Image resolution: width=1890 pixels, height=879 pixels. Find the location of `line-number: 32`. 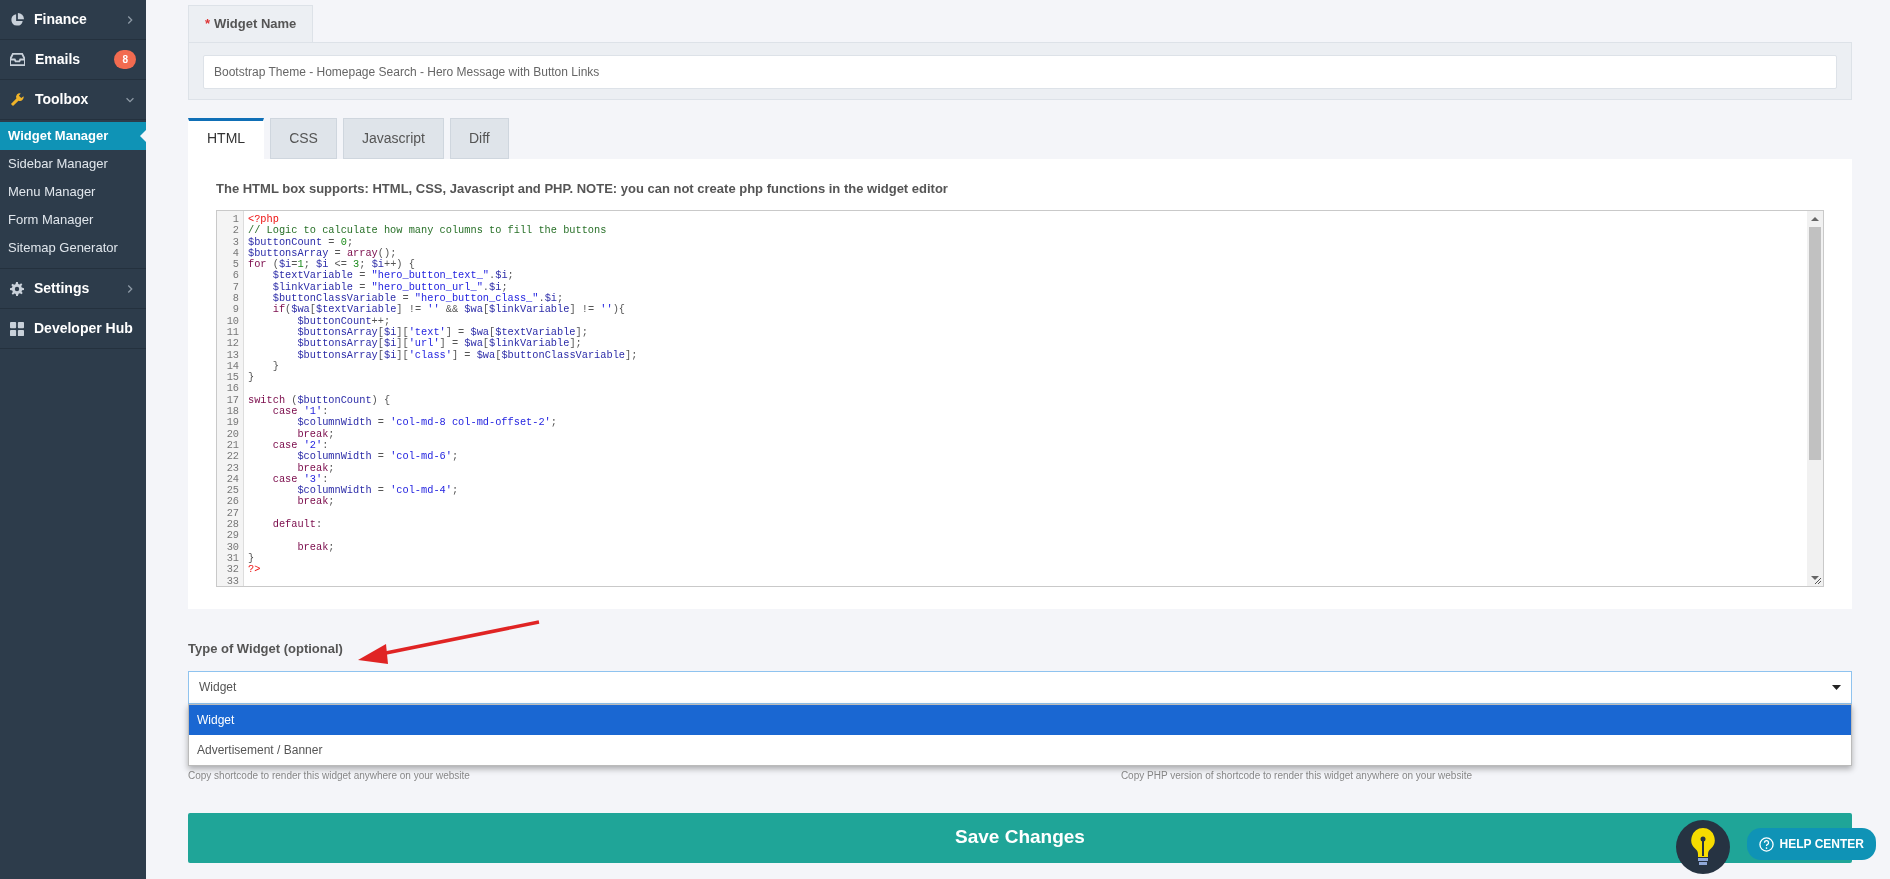

line-number: 32 is located at coordinates (232, 570).